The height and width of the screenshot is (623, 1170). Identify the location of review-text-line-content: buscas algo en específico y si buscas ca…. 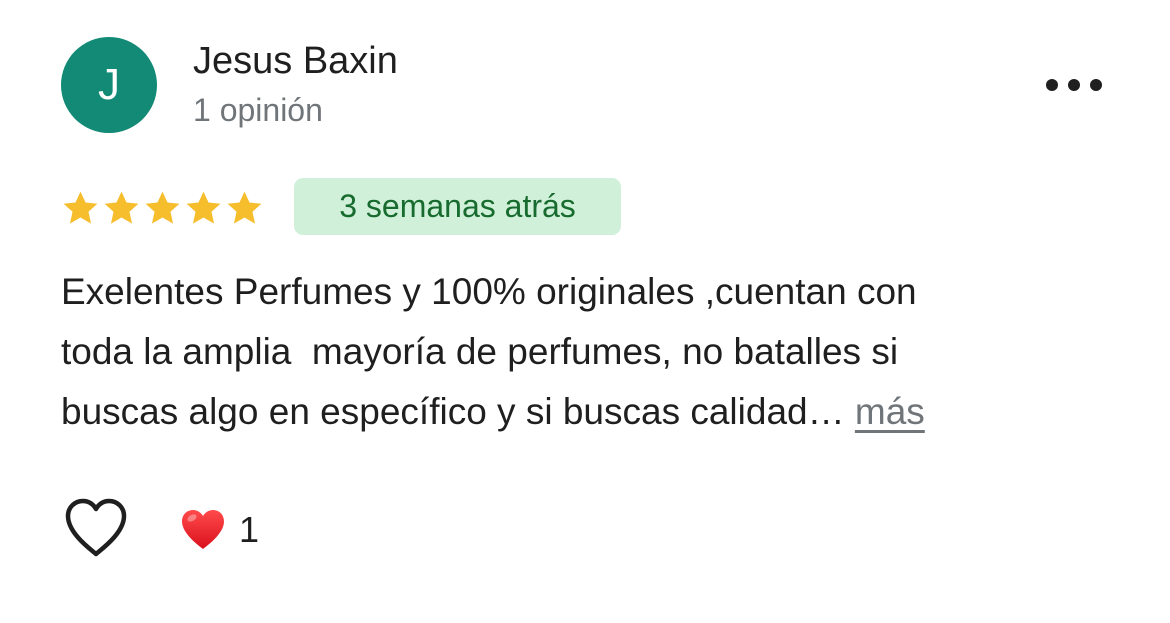
(458, 411).